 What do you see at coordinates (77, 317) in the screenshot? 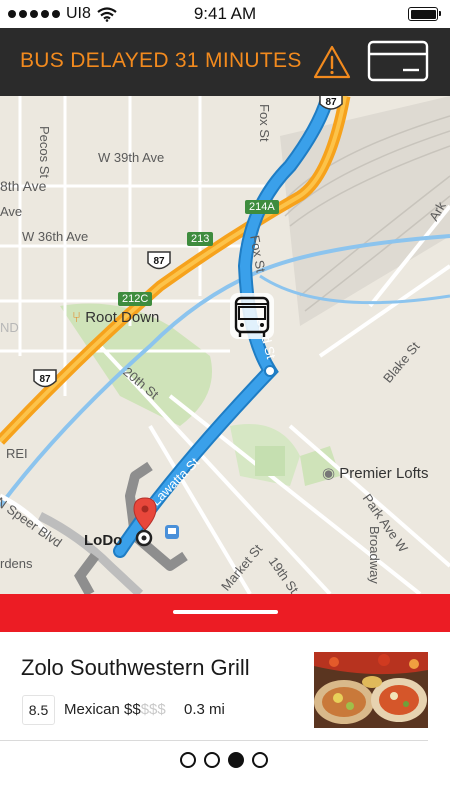
I see `restaurant-icon: ⑂` at bounding box center [77, 317].